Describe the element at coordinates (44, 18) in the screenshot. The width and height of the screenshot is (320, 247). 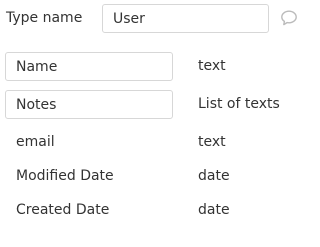
I see `type-name-label: Type name` at that location.